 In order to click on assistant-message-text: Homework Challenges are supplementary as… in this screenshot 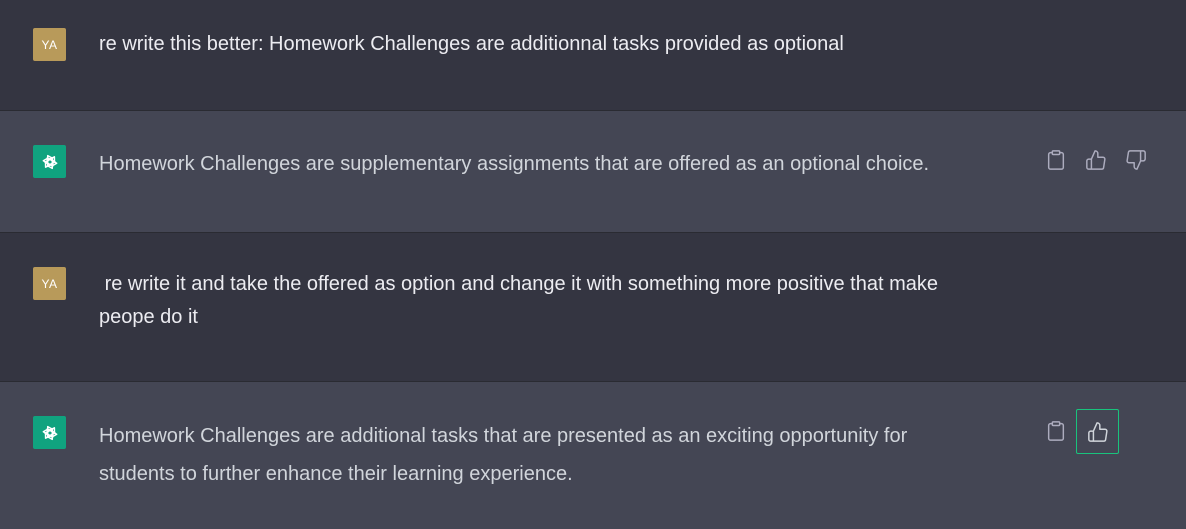, I will do `click(514, 164)`.